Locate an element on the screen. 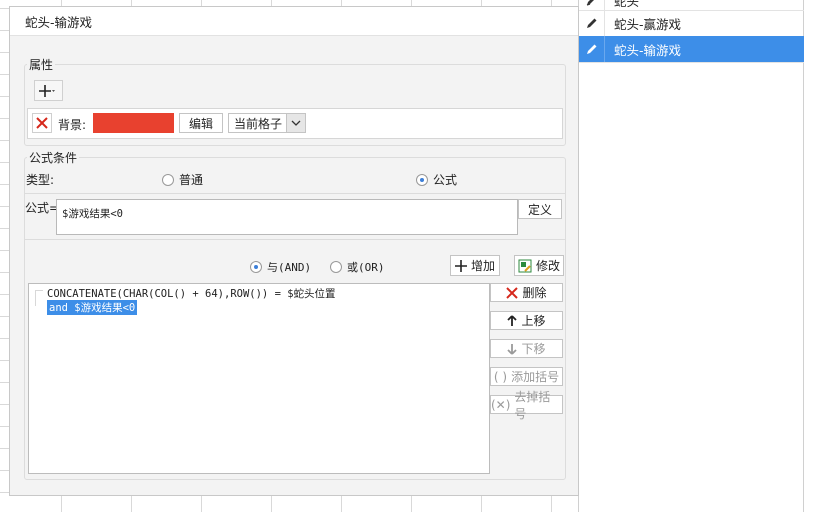  remove-attribute-button is located at coordinates (42, 123).